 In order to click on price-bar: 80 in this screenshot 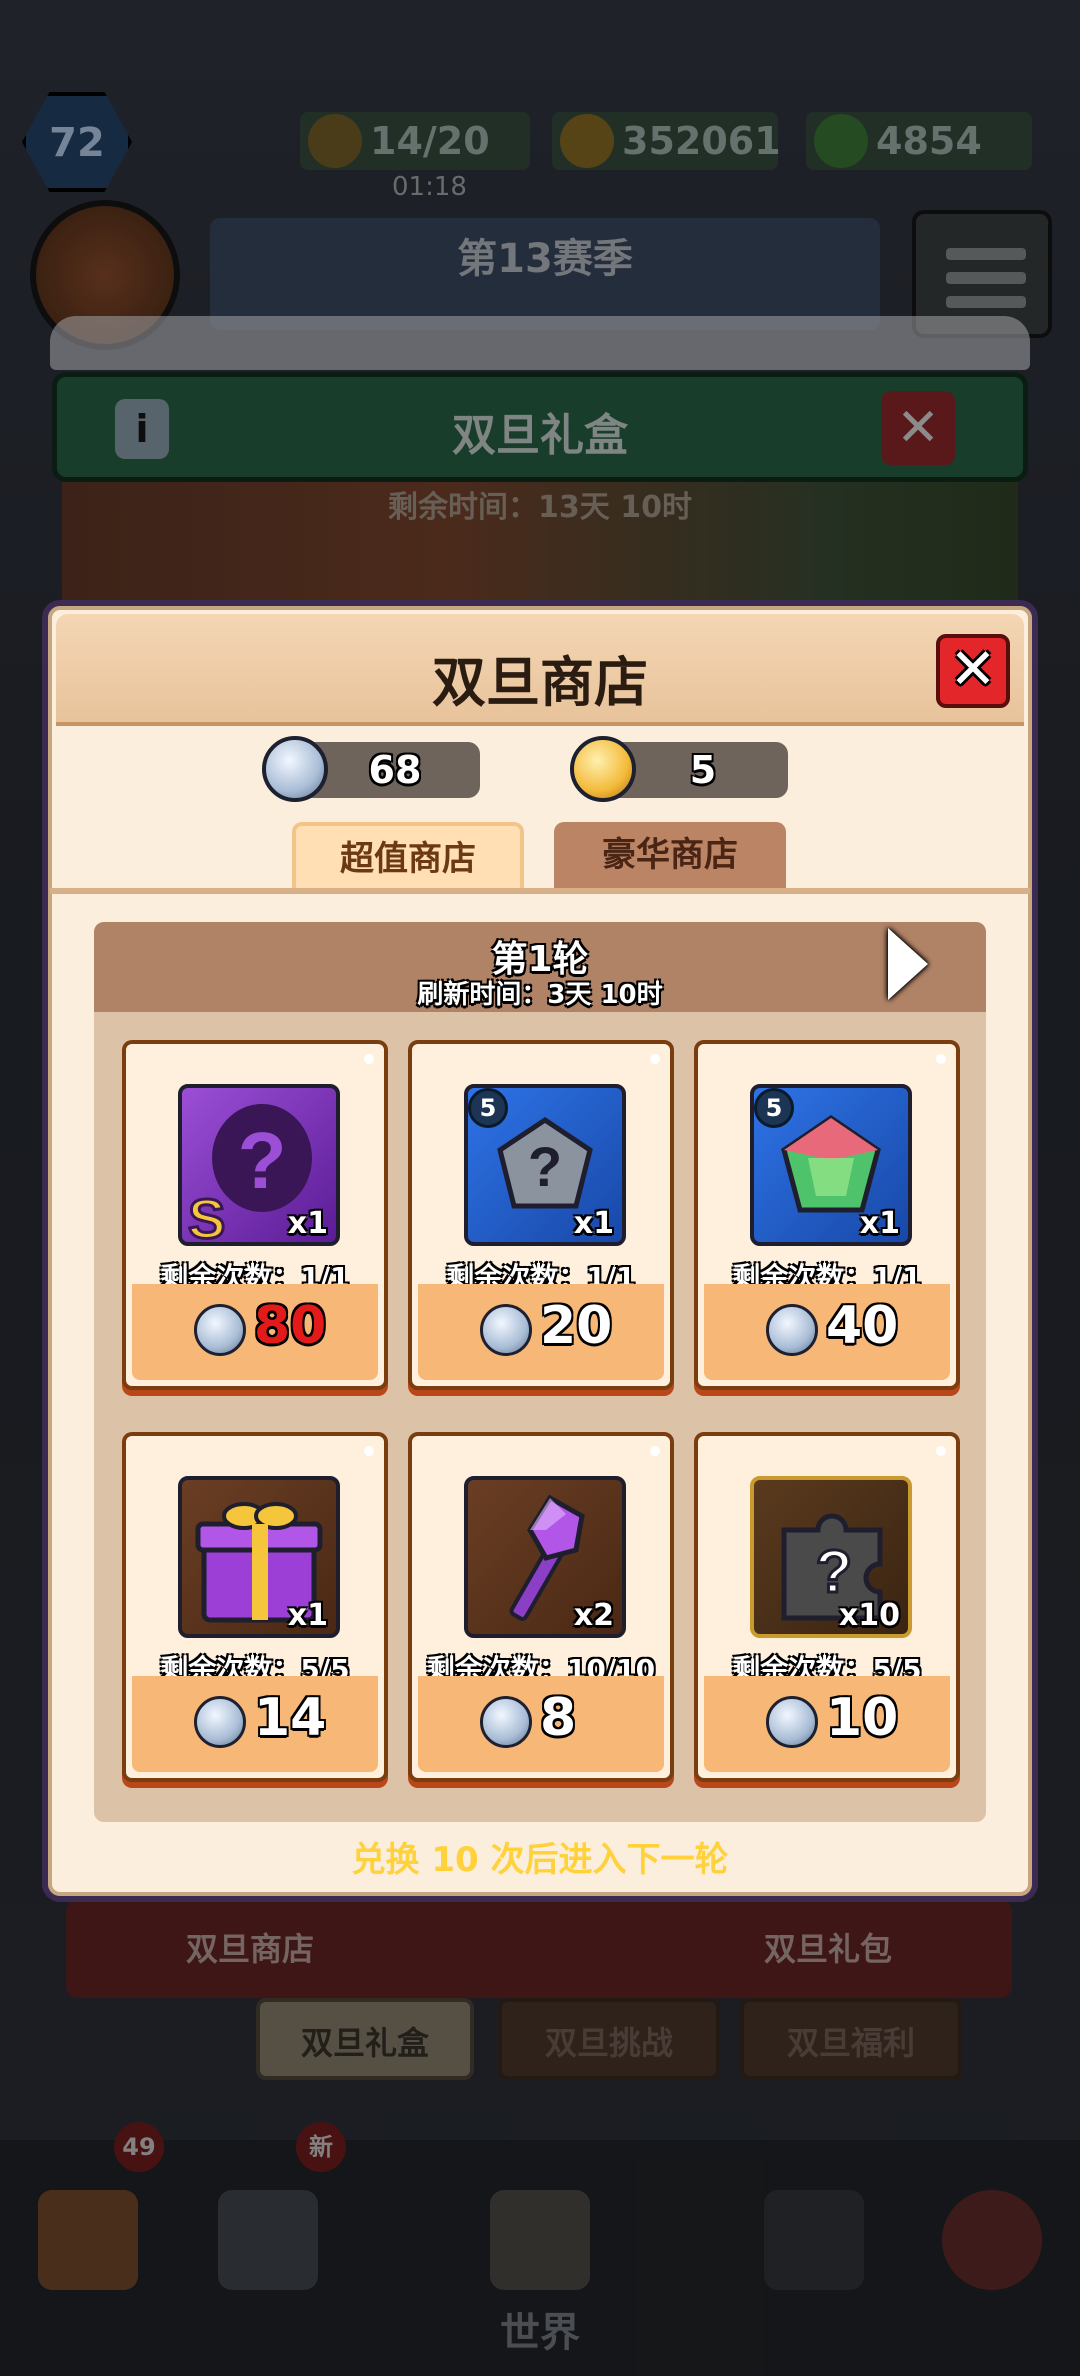, I will do `click(255, 1332)`.